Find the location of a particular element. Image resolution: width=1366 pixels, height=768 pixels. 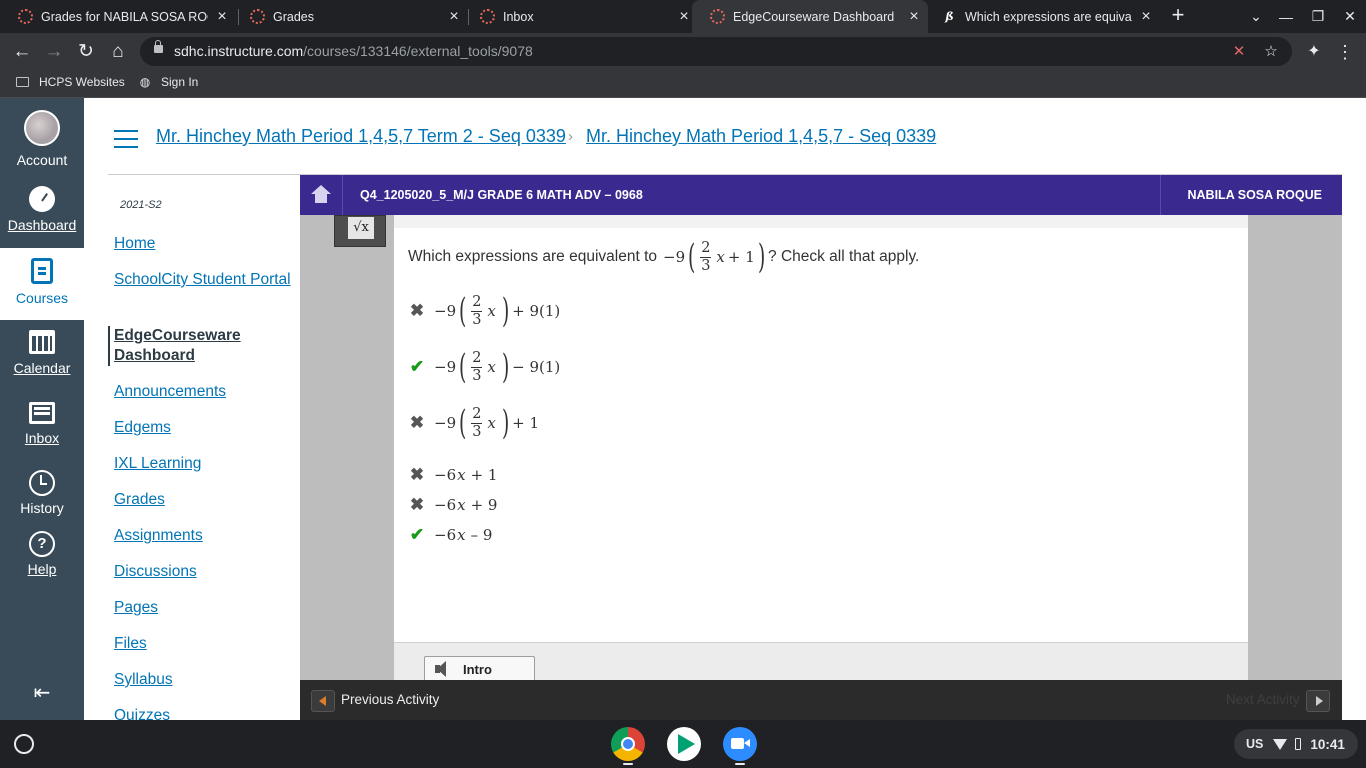

zoom-icon is located at coordinates (740, 744).